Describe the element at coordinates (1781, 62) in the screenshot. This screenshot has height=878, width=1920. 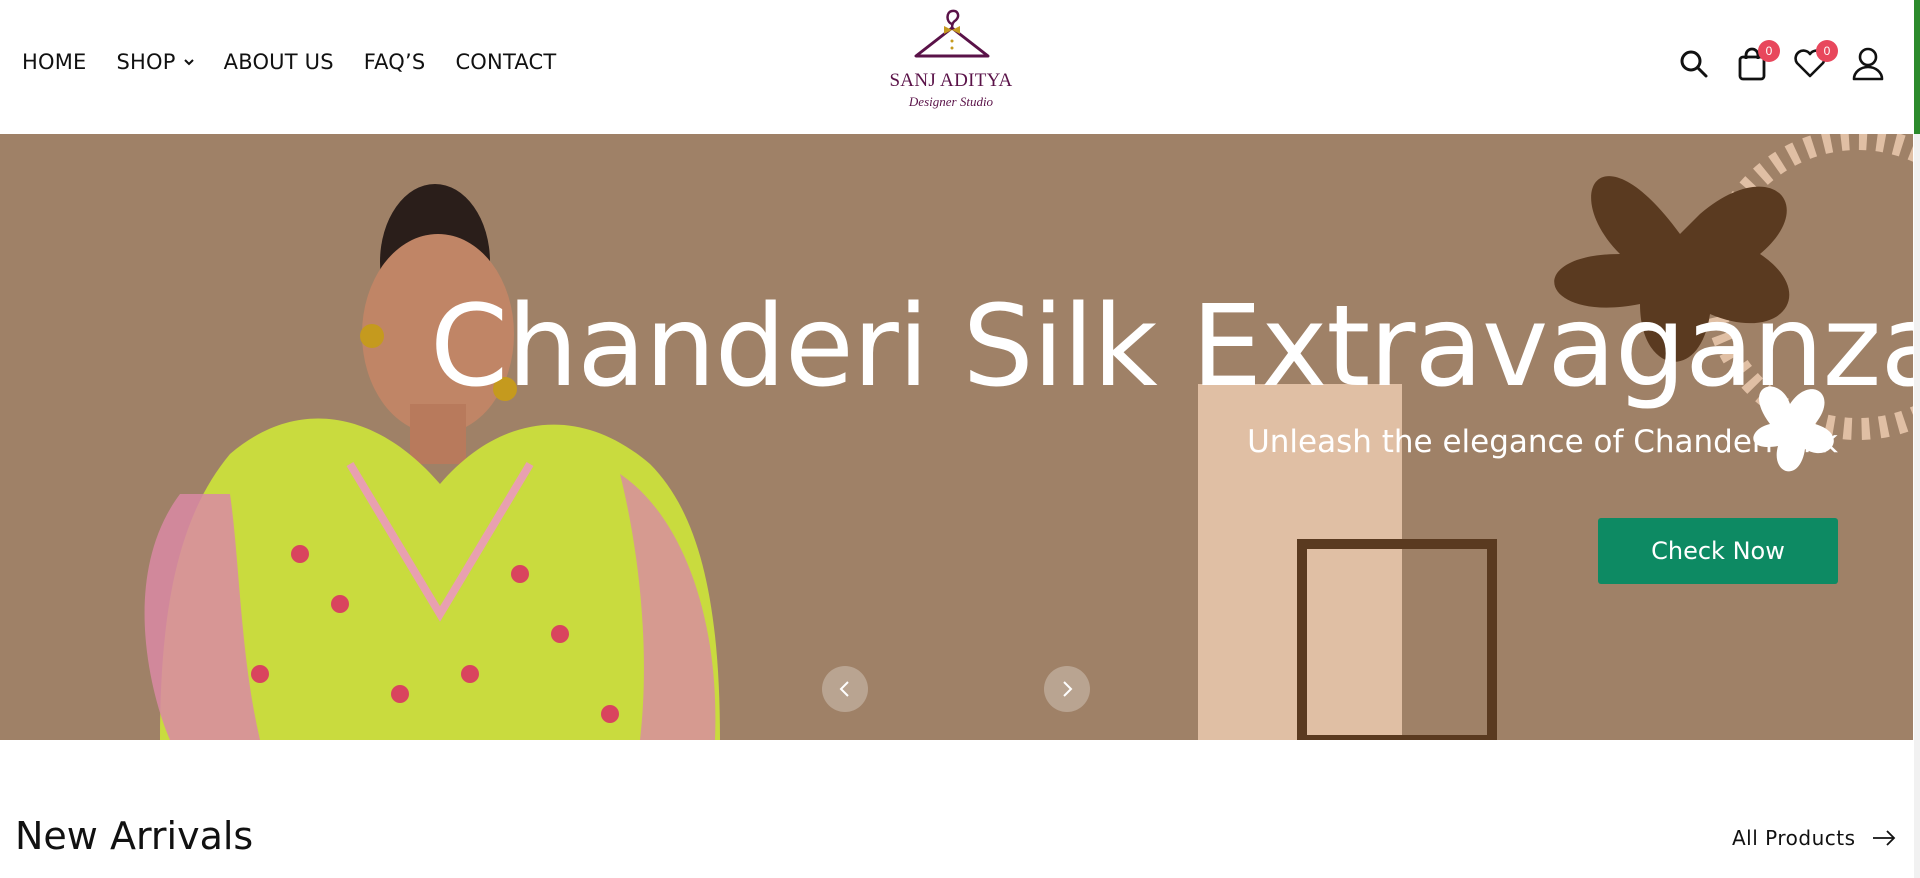
I see `header-actions: 0 0` at that location.